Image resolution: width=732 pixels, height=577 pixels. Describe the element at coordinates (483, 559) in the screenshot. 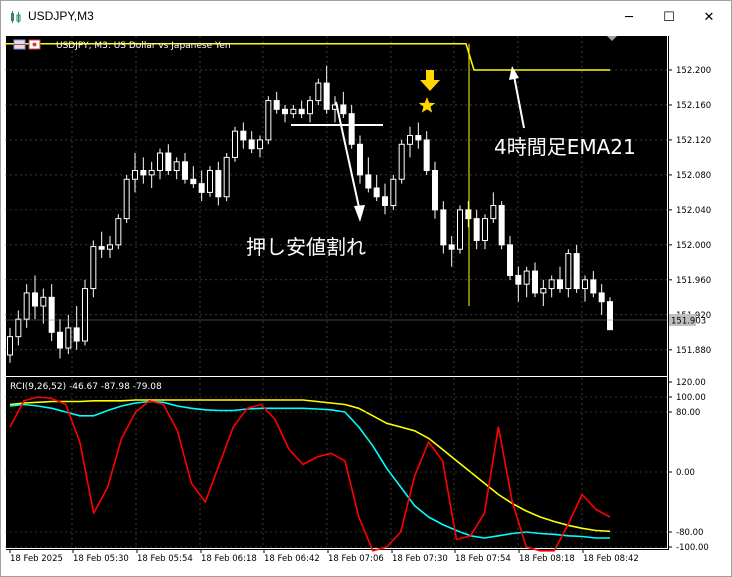

I see `time-tick-label: 18 Feb 07:54` at that location.